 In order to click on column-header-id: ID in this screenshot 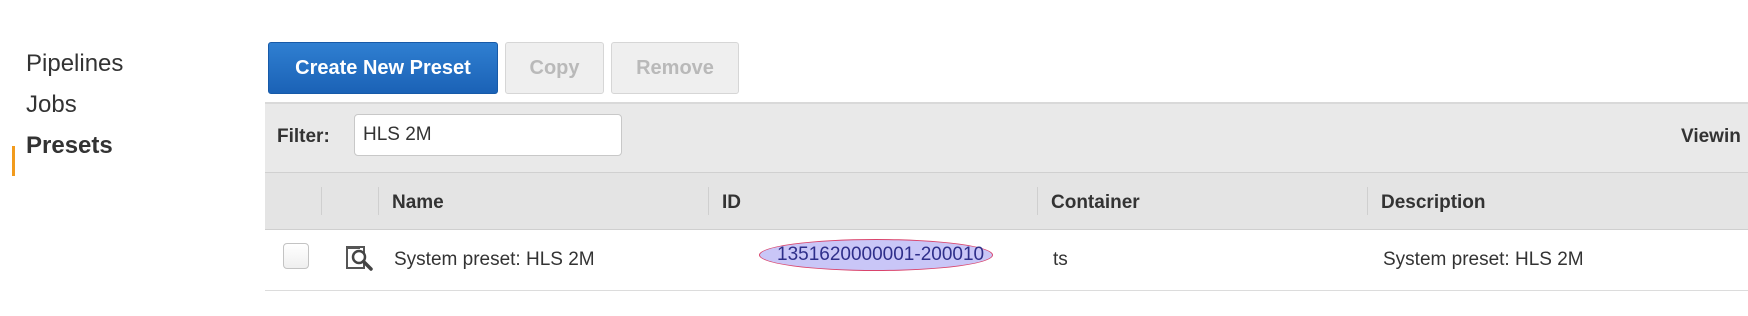, I will do `click(731, 203)`.